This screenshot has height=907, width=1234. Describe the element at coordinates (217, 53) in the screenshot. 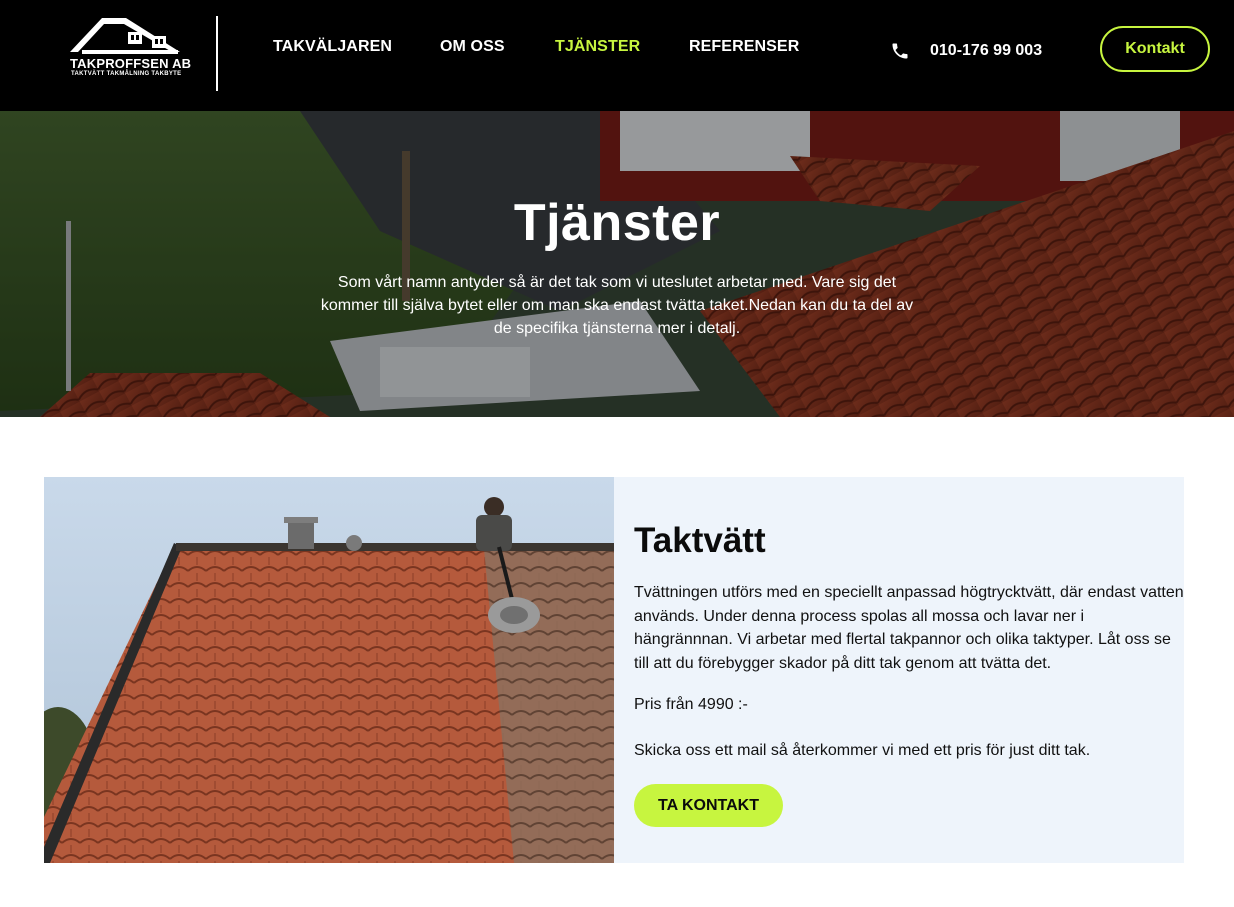

I see `header-divider` at that location.